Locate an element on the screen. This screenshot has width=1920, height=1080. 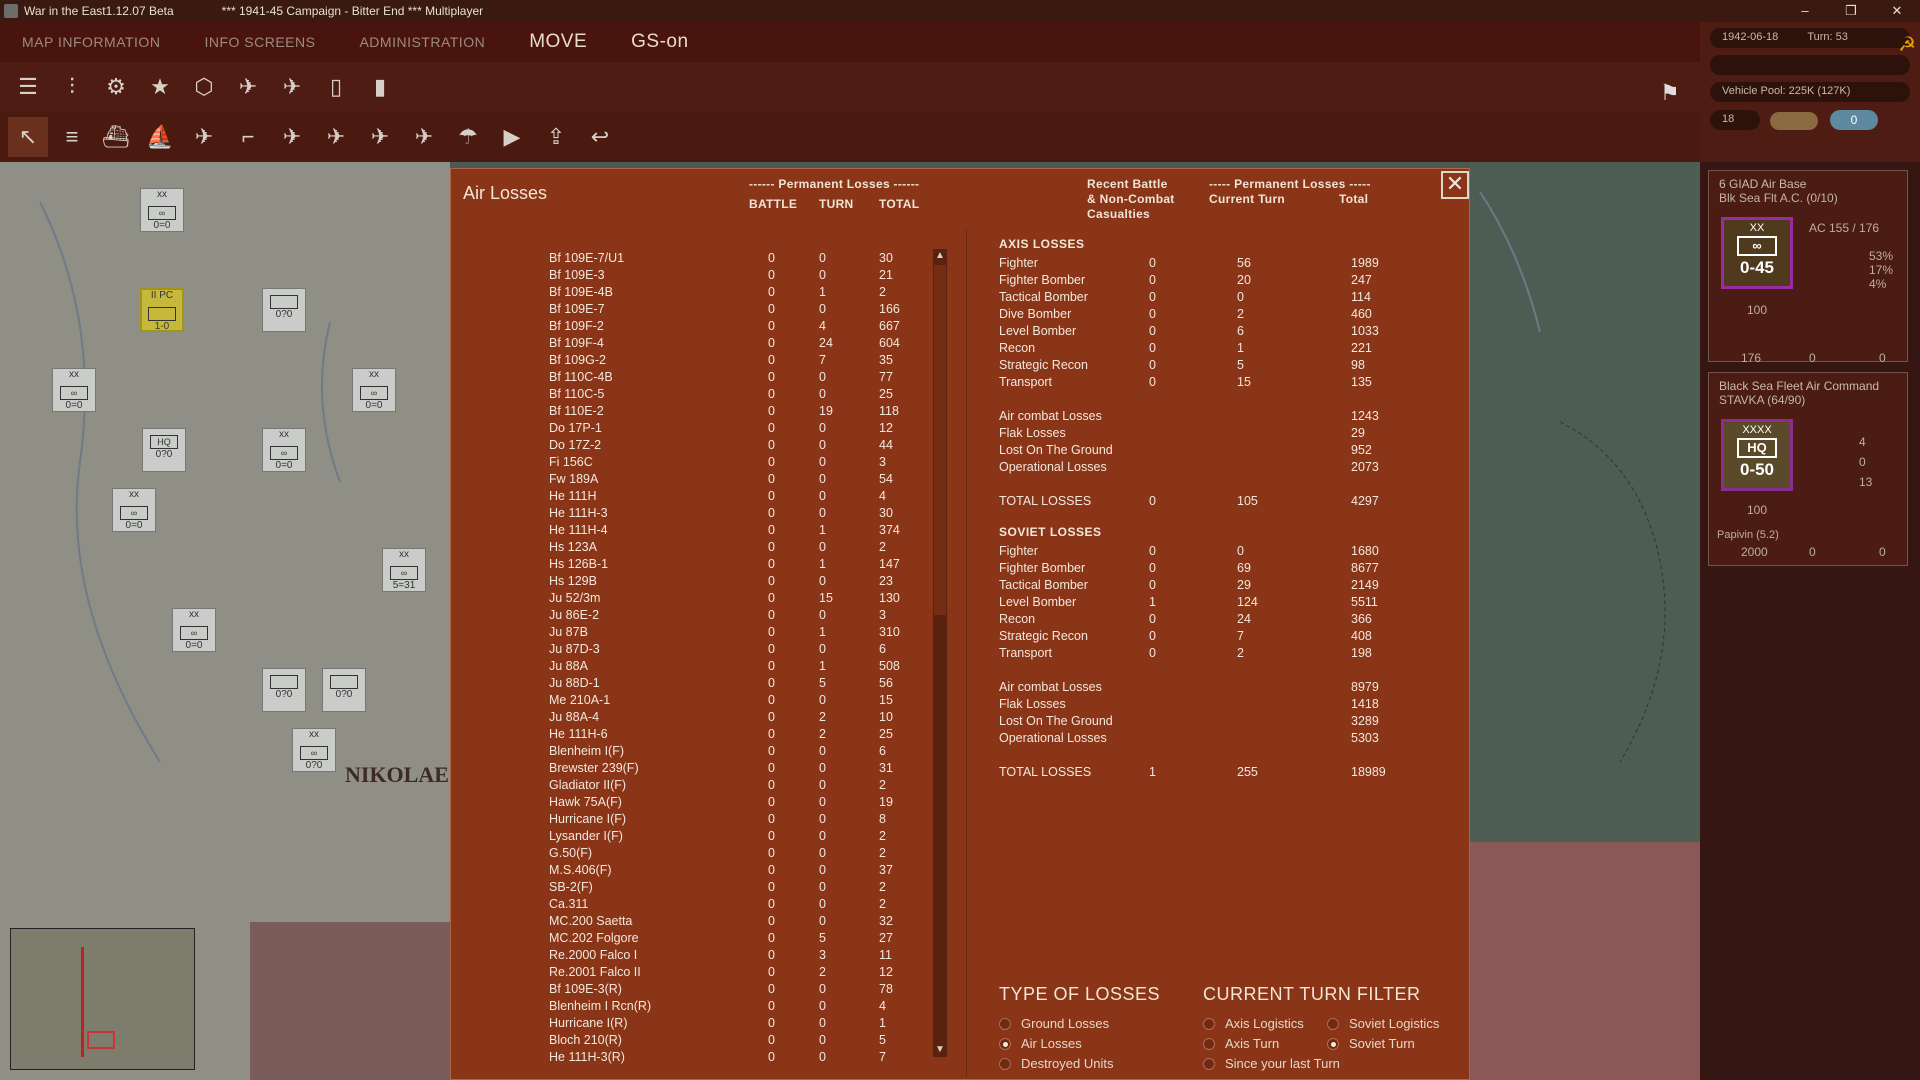
unit-counter-selected: II PC 1-0 is located at coordinates (162, 310).